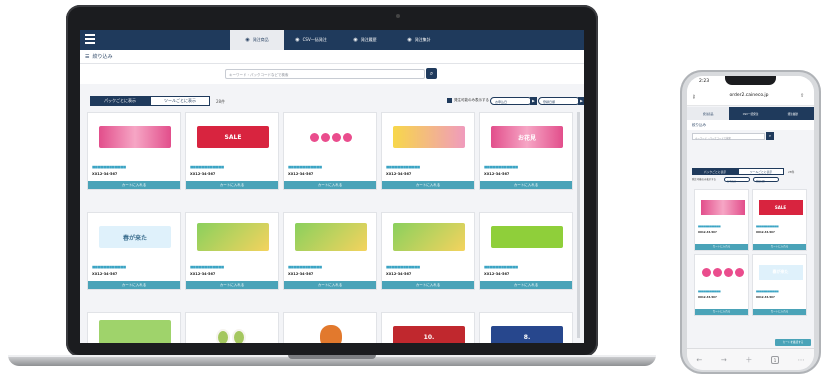  What do you see at coordinates (120, 101) in the screenshot?
I see `tab-pack-view: パックごとに表示` at bounding box center [120, 101].